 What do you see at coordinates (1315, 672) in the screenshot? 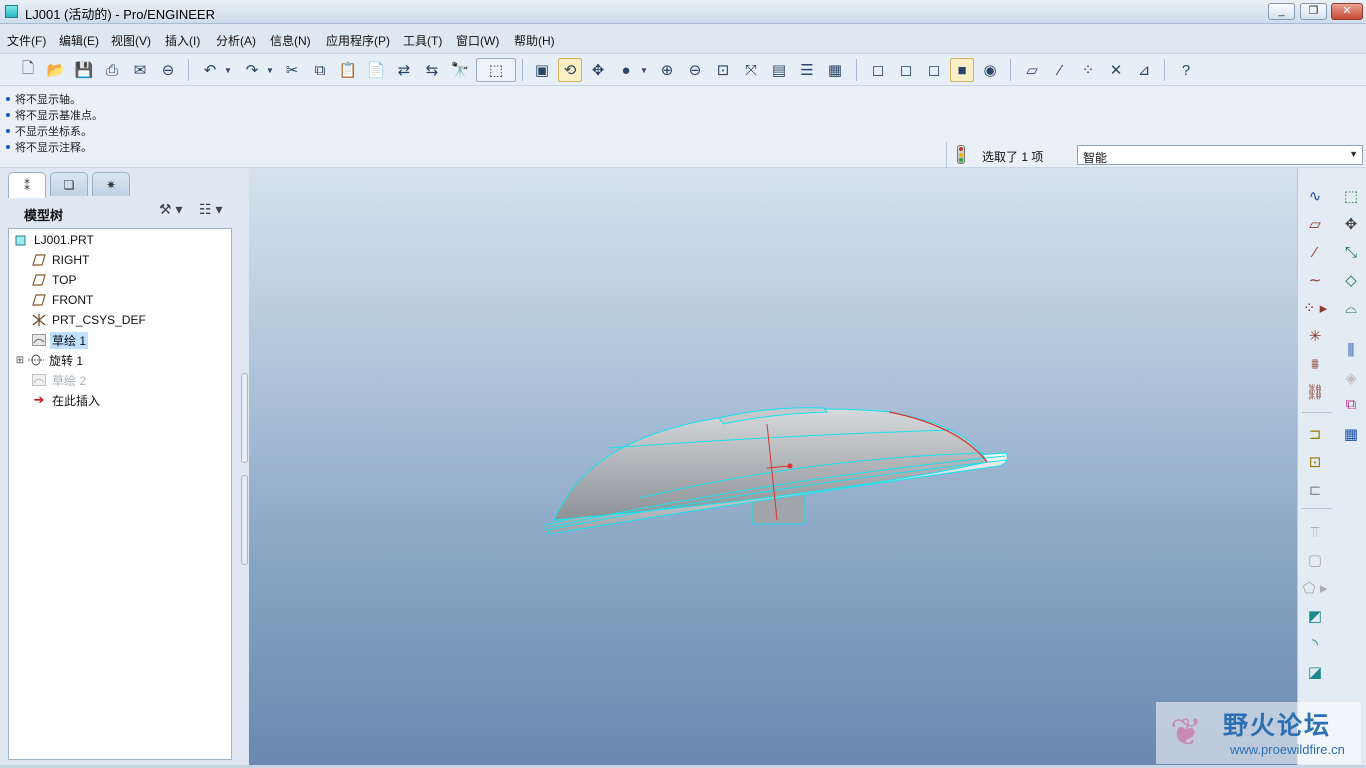
I see `draft-tool-icon: ◪` at bounding box center [1315, 672].